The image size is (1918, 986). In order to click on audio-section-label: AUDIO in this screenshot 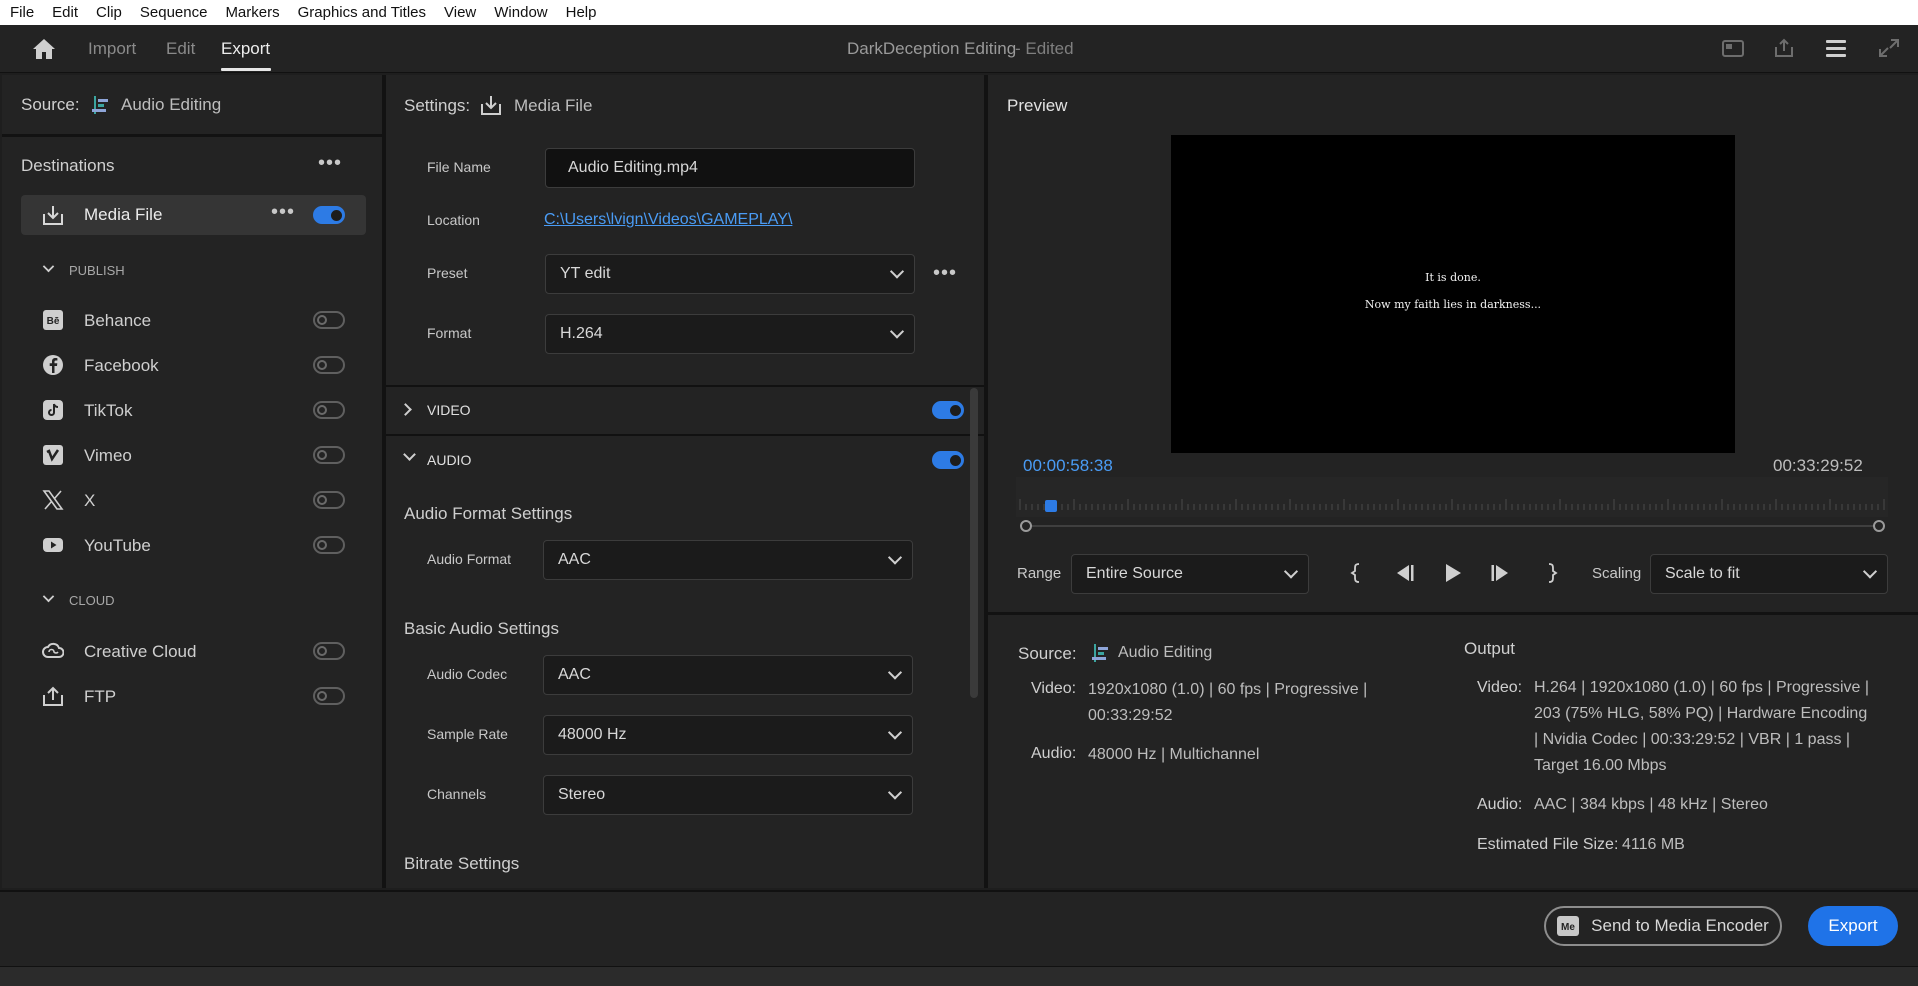, I will do `click(449, 460)`.